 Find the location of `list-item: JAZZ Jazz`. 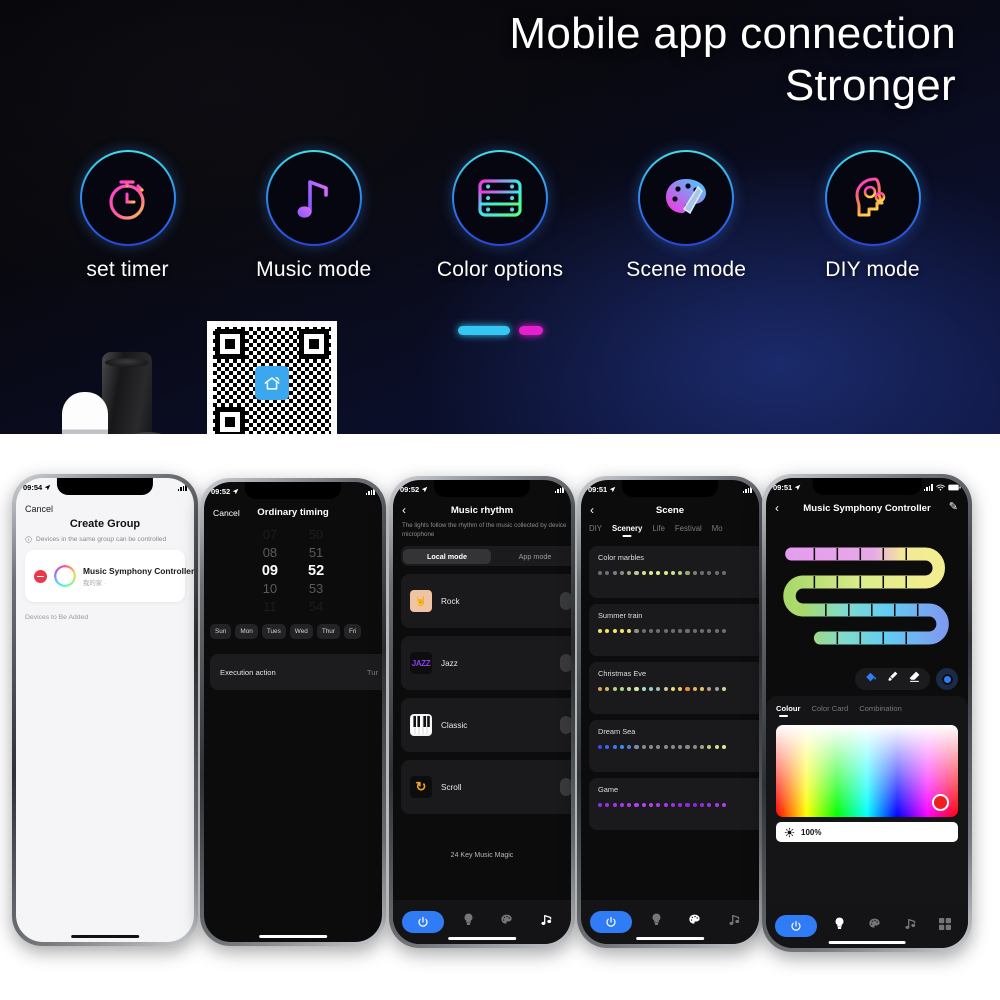

list-item: JAZZ Jazz is located at coordinates (486, 663).